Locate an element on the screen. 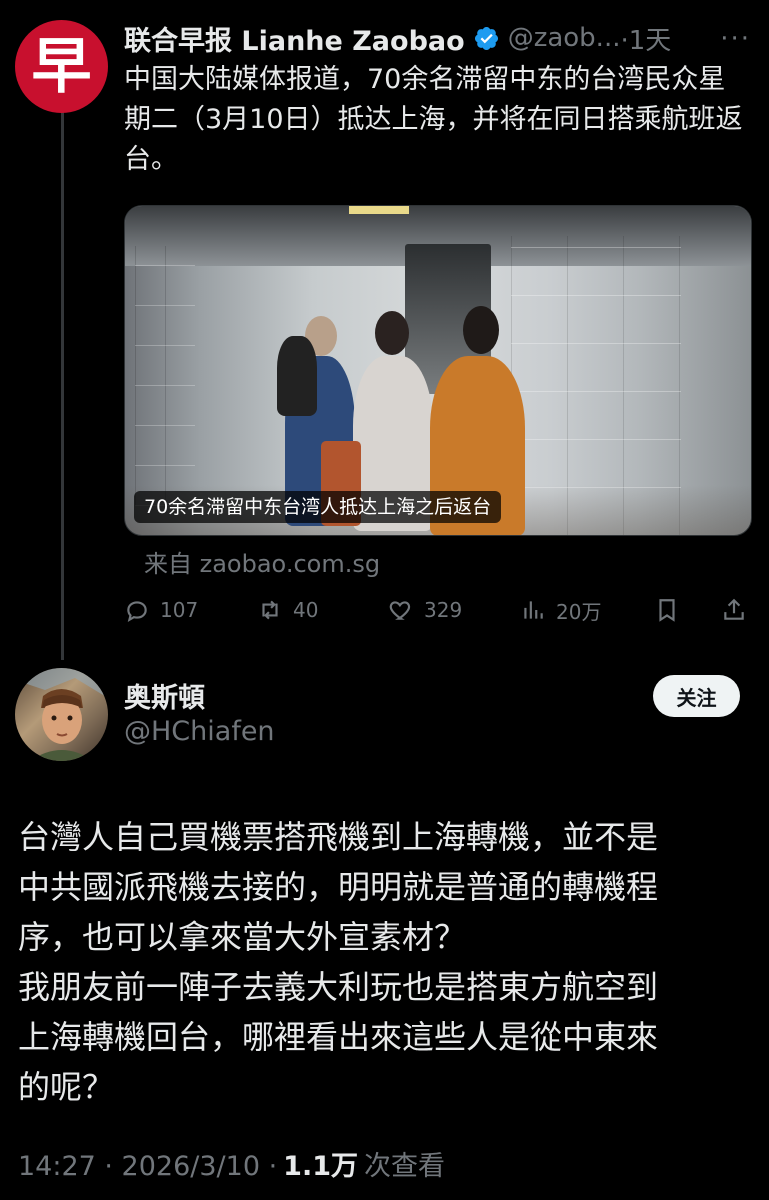 Image resolution: width=769 pixels, height=1200 pixels. parent-action-bar: 107 40 329 20万 is located at coordinates (438, 610).